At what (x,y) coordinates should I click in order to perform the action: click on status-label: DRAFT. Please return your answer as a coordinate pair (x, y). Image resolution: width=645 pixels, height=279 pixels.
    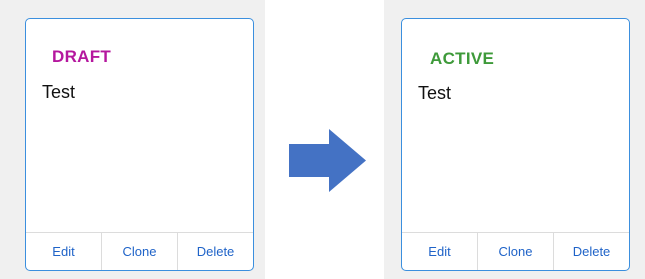
    Looking at the image, I should click on (82, 56).